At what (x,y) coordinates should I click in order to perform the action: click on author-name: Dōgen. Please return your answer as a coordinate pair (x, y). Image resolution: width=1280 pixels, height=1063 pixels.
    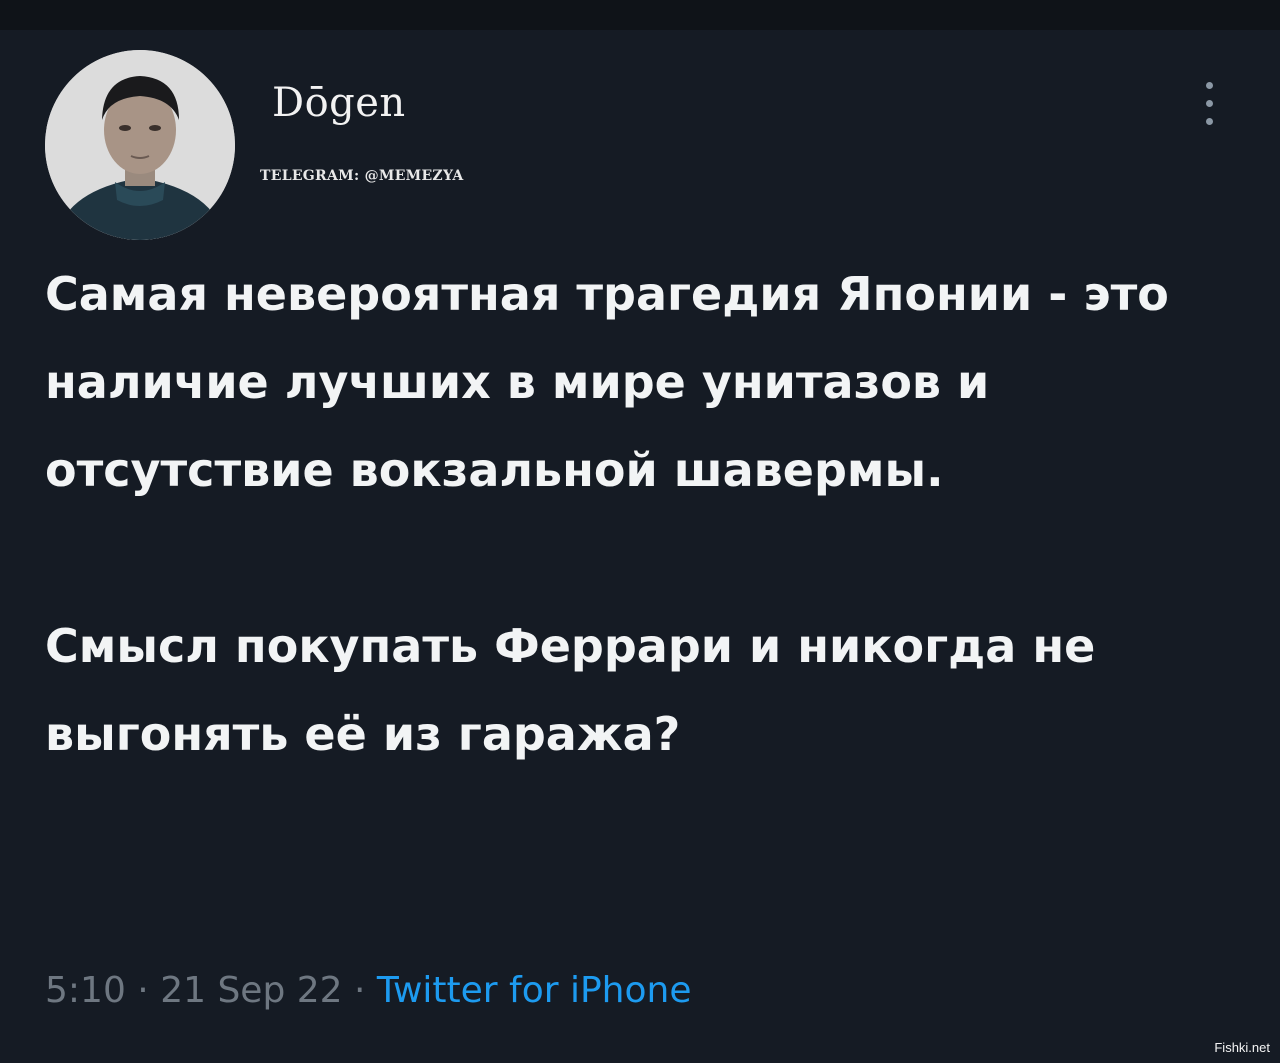
    Looking at the image, I should click on (339, 103).